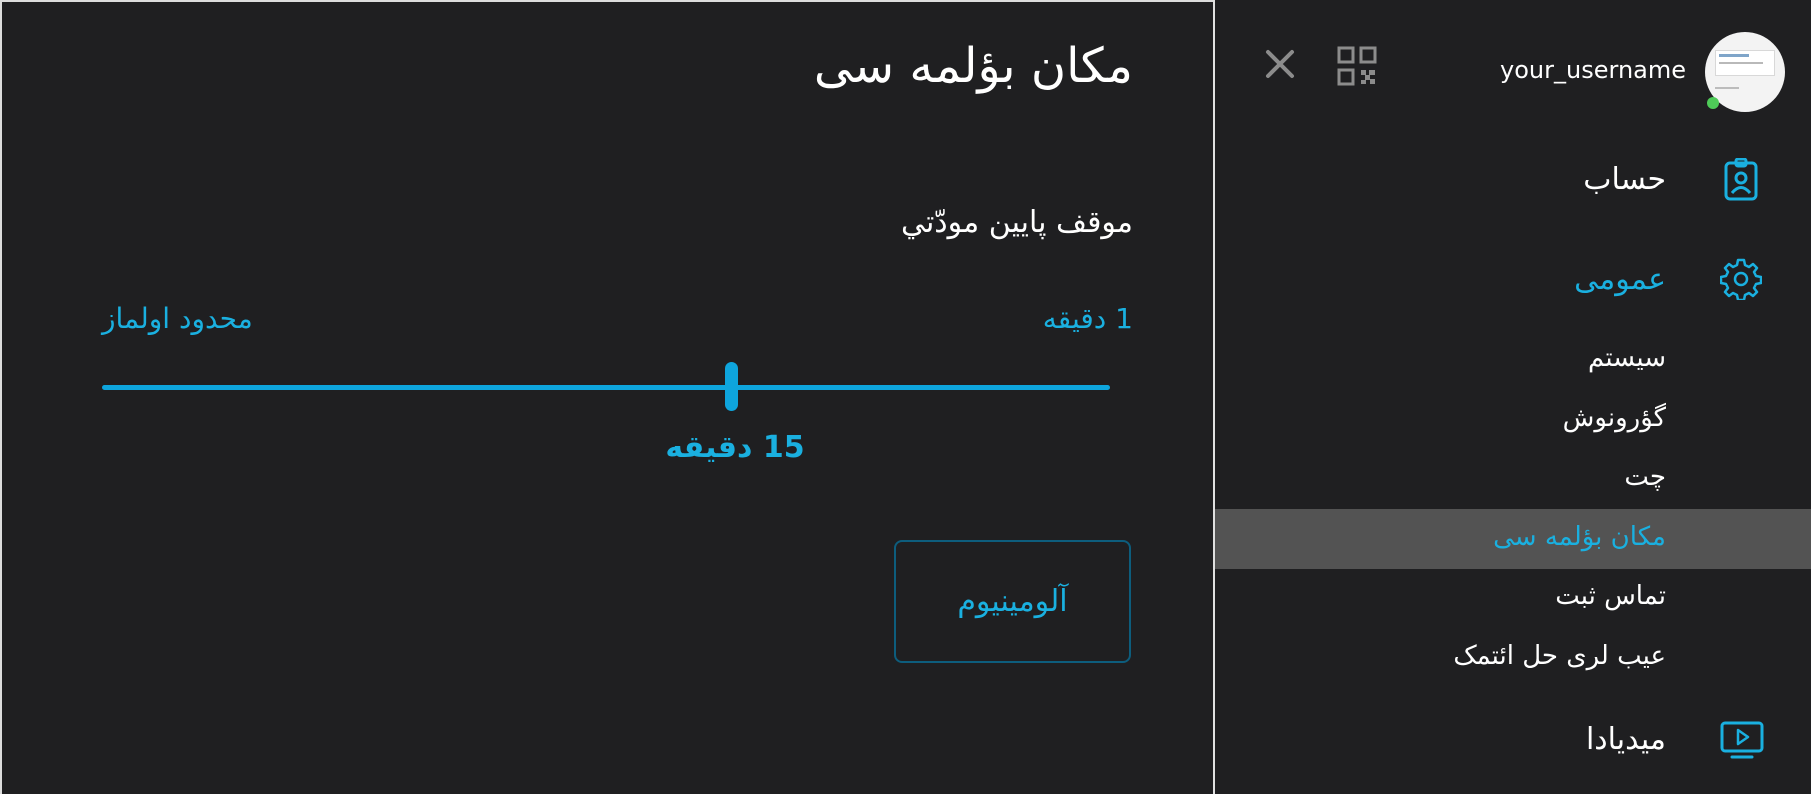  I want to click on nav-general-label: عمومی, so click(1620, 279).